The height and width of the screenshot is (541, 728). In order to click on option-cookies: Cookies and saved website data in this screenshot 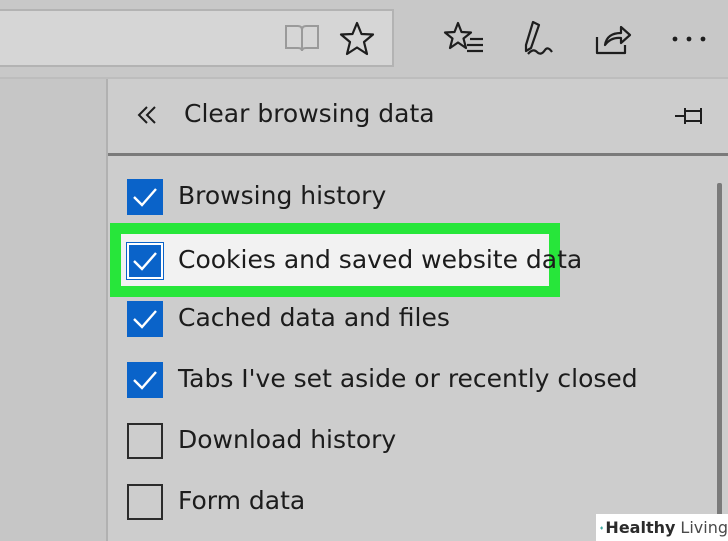, I will do `click(408, 260)`.